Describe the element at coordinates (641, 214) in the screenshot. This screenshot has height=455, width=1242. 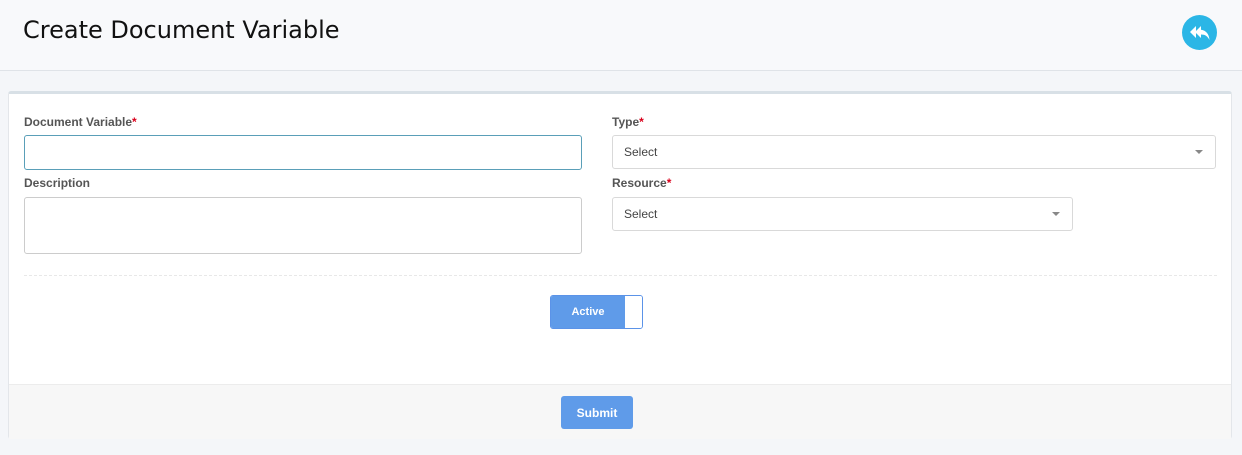
I see `resource-select-value: Select` at that location.